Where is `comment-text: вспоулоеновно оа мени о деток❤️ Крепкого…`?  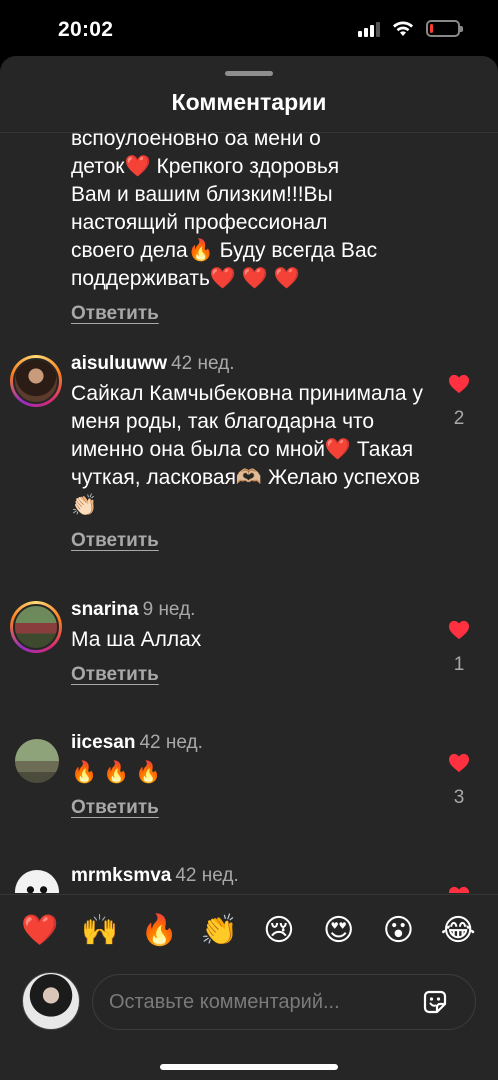
comment-text: вспоулоеновно оа мени о деток❤️ Крепкого… is located at coordinates (251, 213).